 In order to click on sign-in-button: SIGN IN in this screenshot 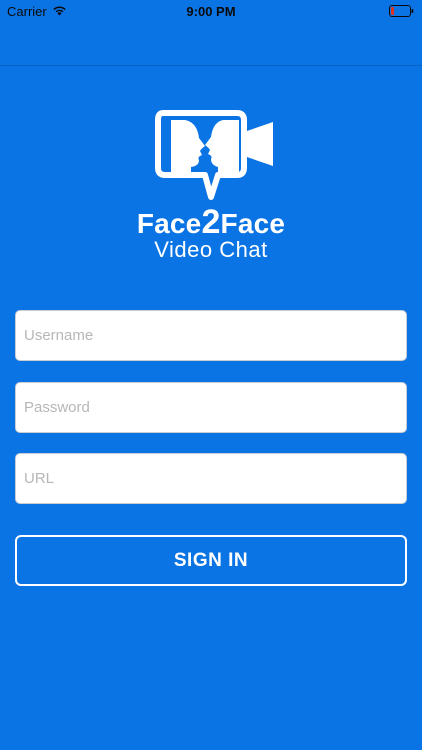, I will do `click(211, 560)`.